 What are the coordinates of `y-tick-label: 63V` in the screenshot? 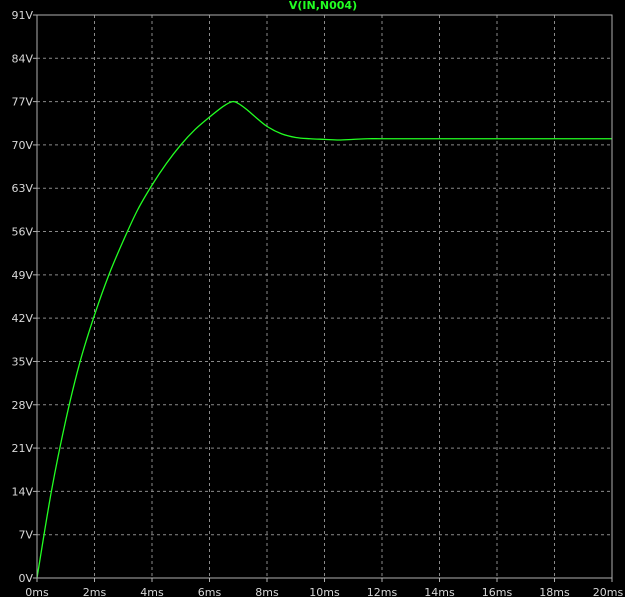 It's located at (22, 188).